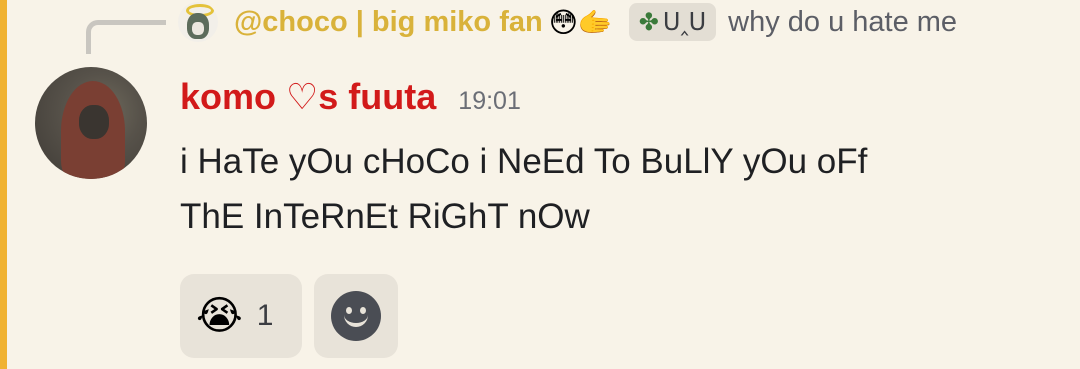 Image resolution: width=1080 pixels, height=369 pixels. I want to click on smiley-mouth, so click(356, 320).